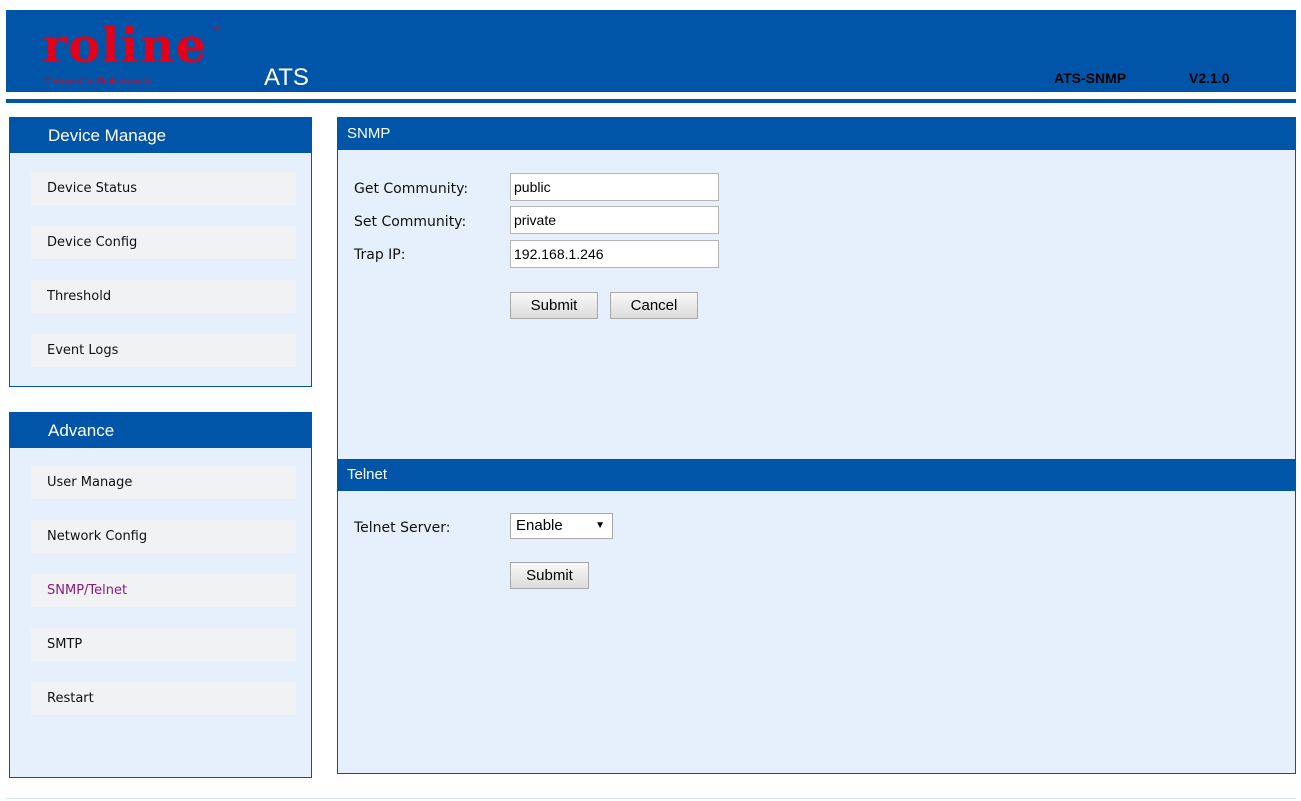  I want to click on firmware-version: V2.1.0, so click(1209, 78).